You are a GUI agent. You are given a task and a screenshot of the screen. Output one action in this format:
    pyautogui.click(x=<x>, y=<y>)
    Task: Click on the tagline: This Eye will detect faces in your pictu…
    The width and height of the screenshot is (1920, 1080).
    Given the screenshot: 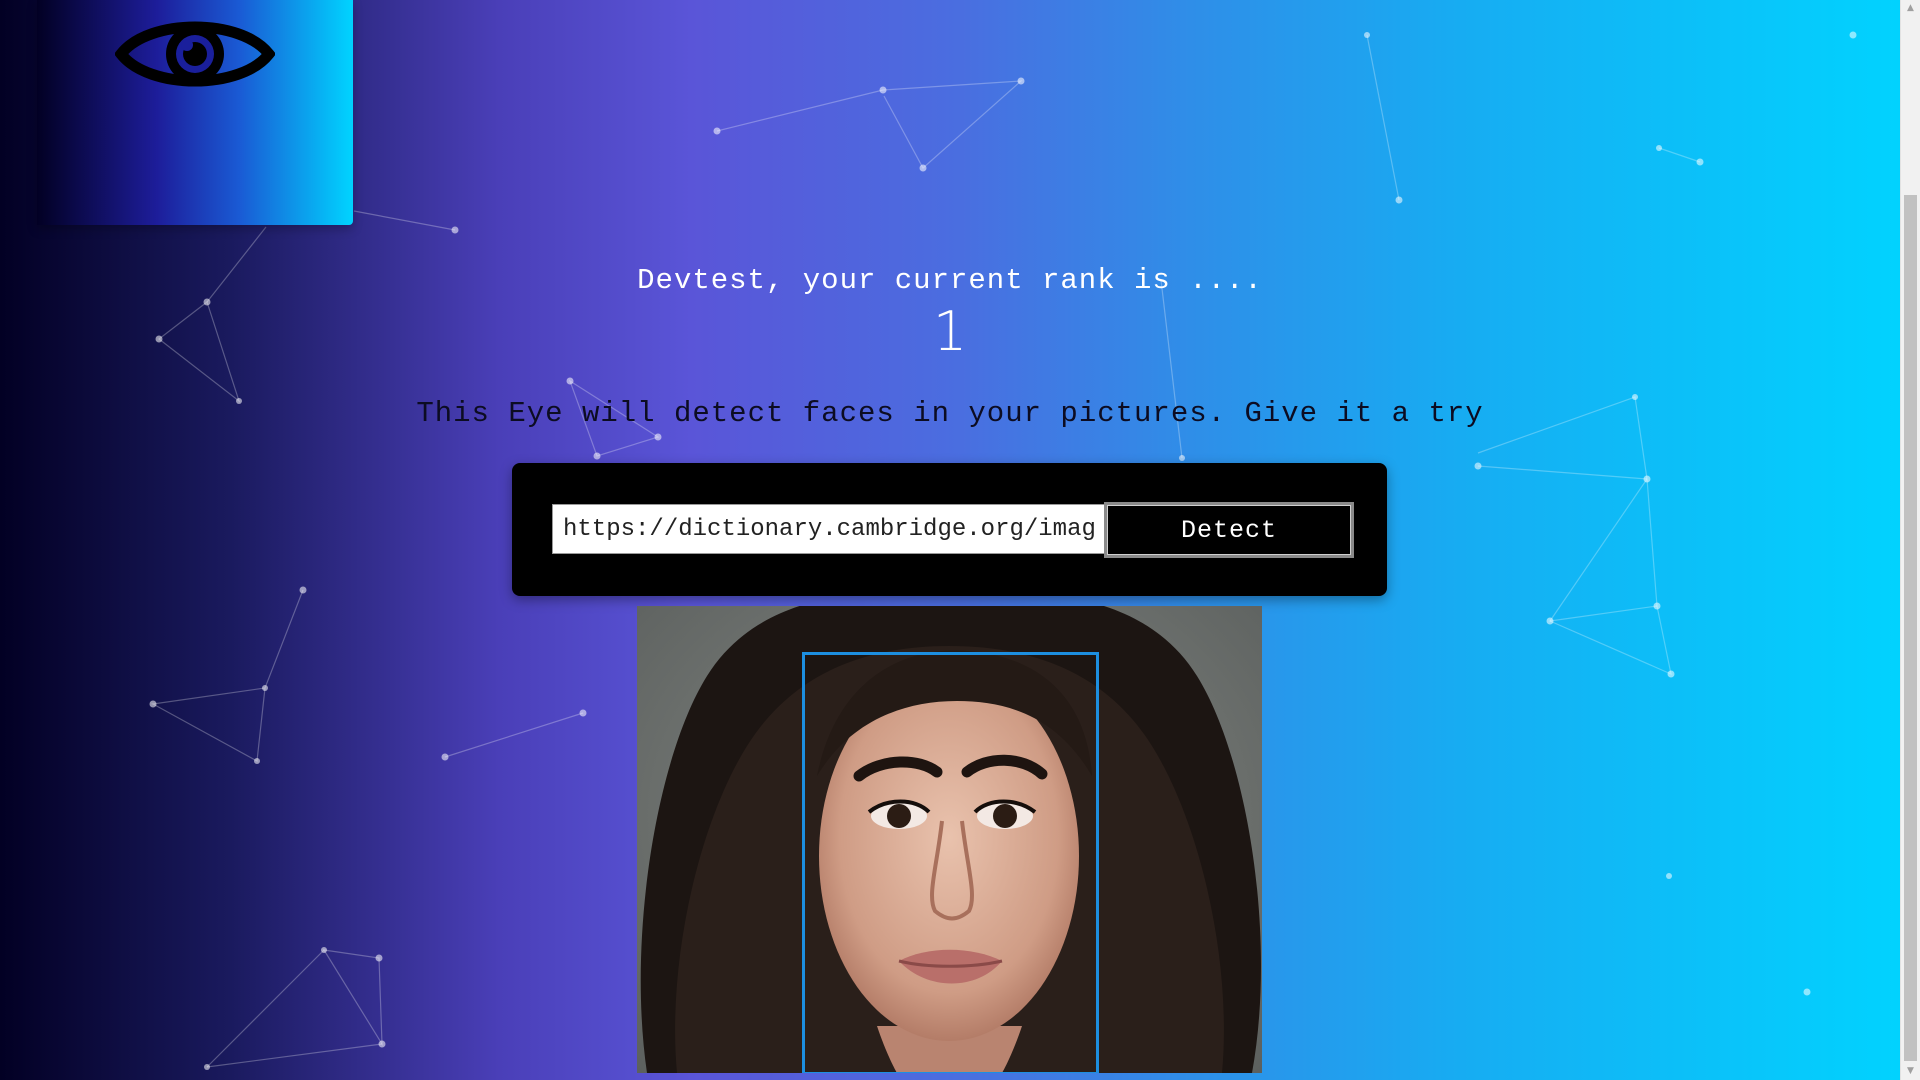 What is the action you would take?
    pyautogui.click(x=950, y=413)
    